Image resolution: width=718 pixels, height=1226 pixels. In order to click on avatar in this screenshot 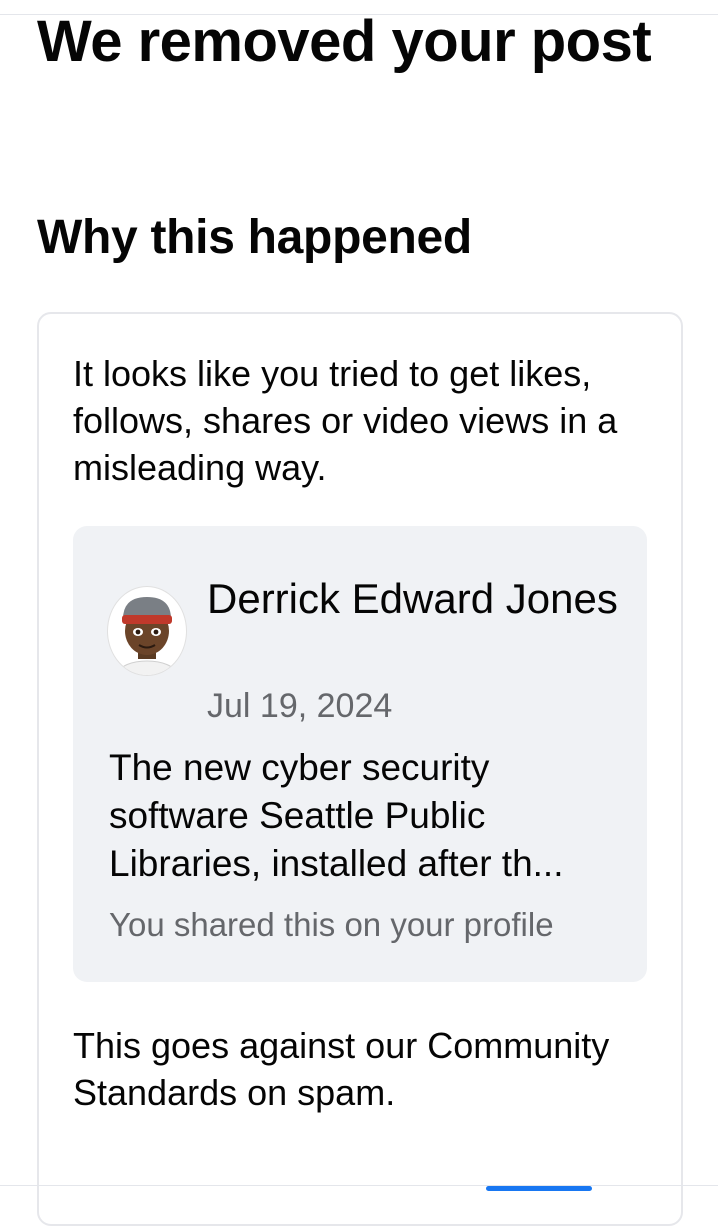, I will do `click(147, 631)`.